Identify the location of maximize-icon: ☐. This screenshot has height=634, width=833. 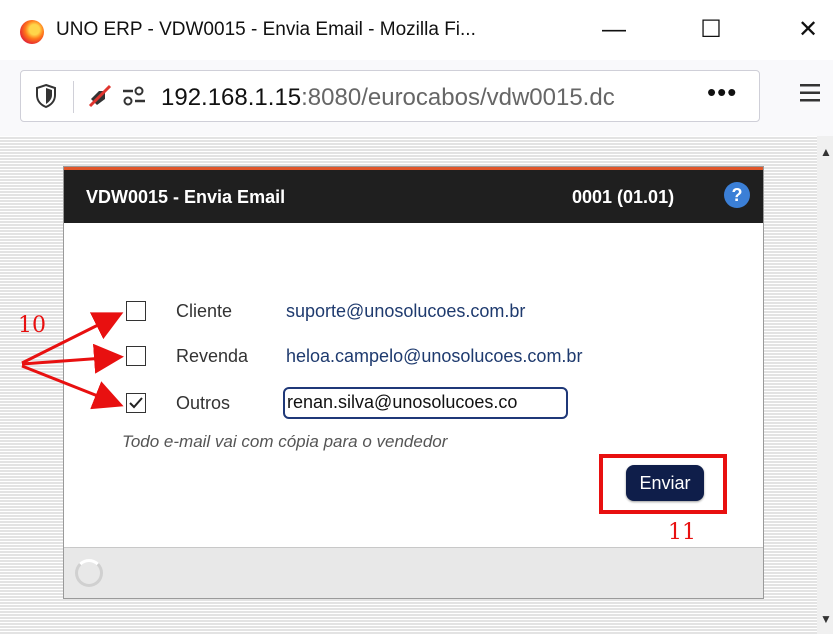
(711, 30).